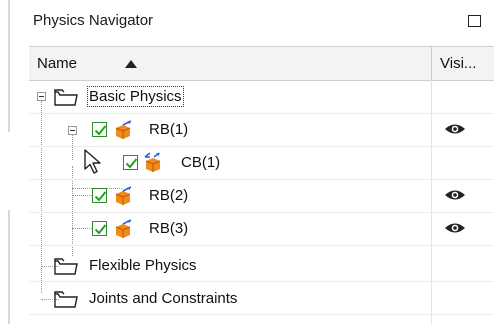  I want to click on maximize-icon, so click(474, 21).